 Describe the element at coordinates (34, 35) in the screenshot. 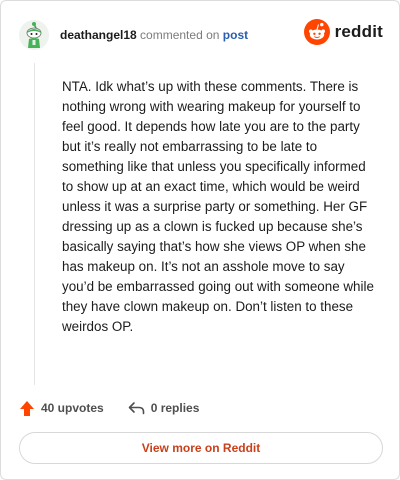

I see `snoo-avatar-icon` at that location.